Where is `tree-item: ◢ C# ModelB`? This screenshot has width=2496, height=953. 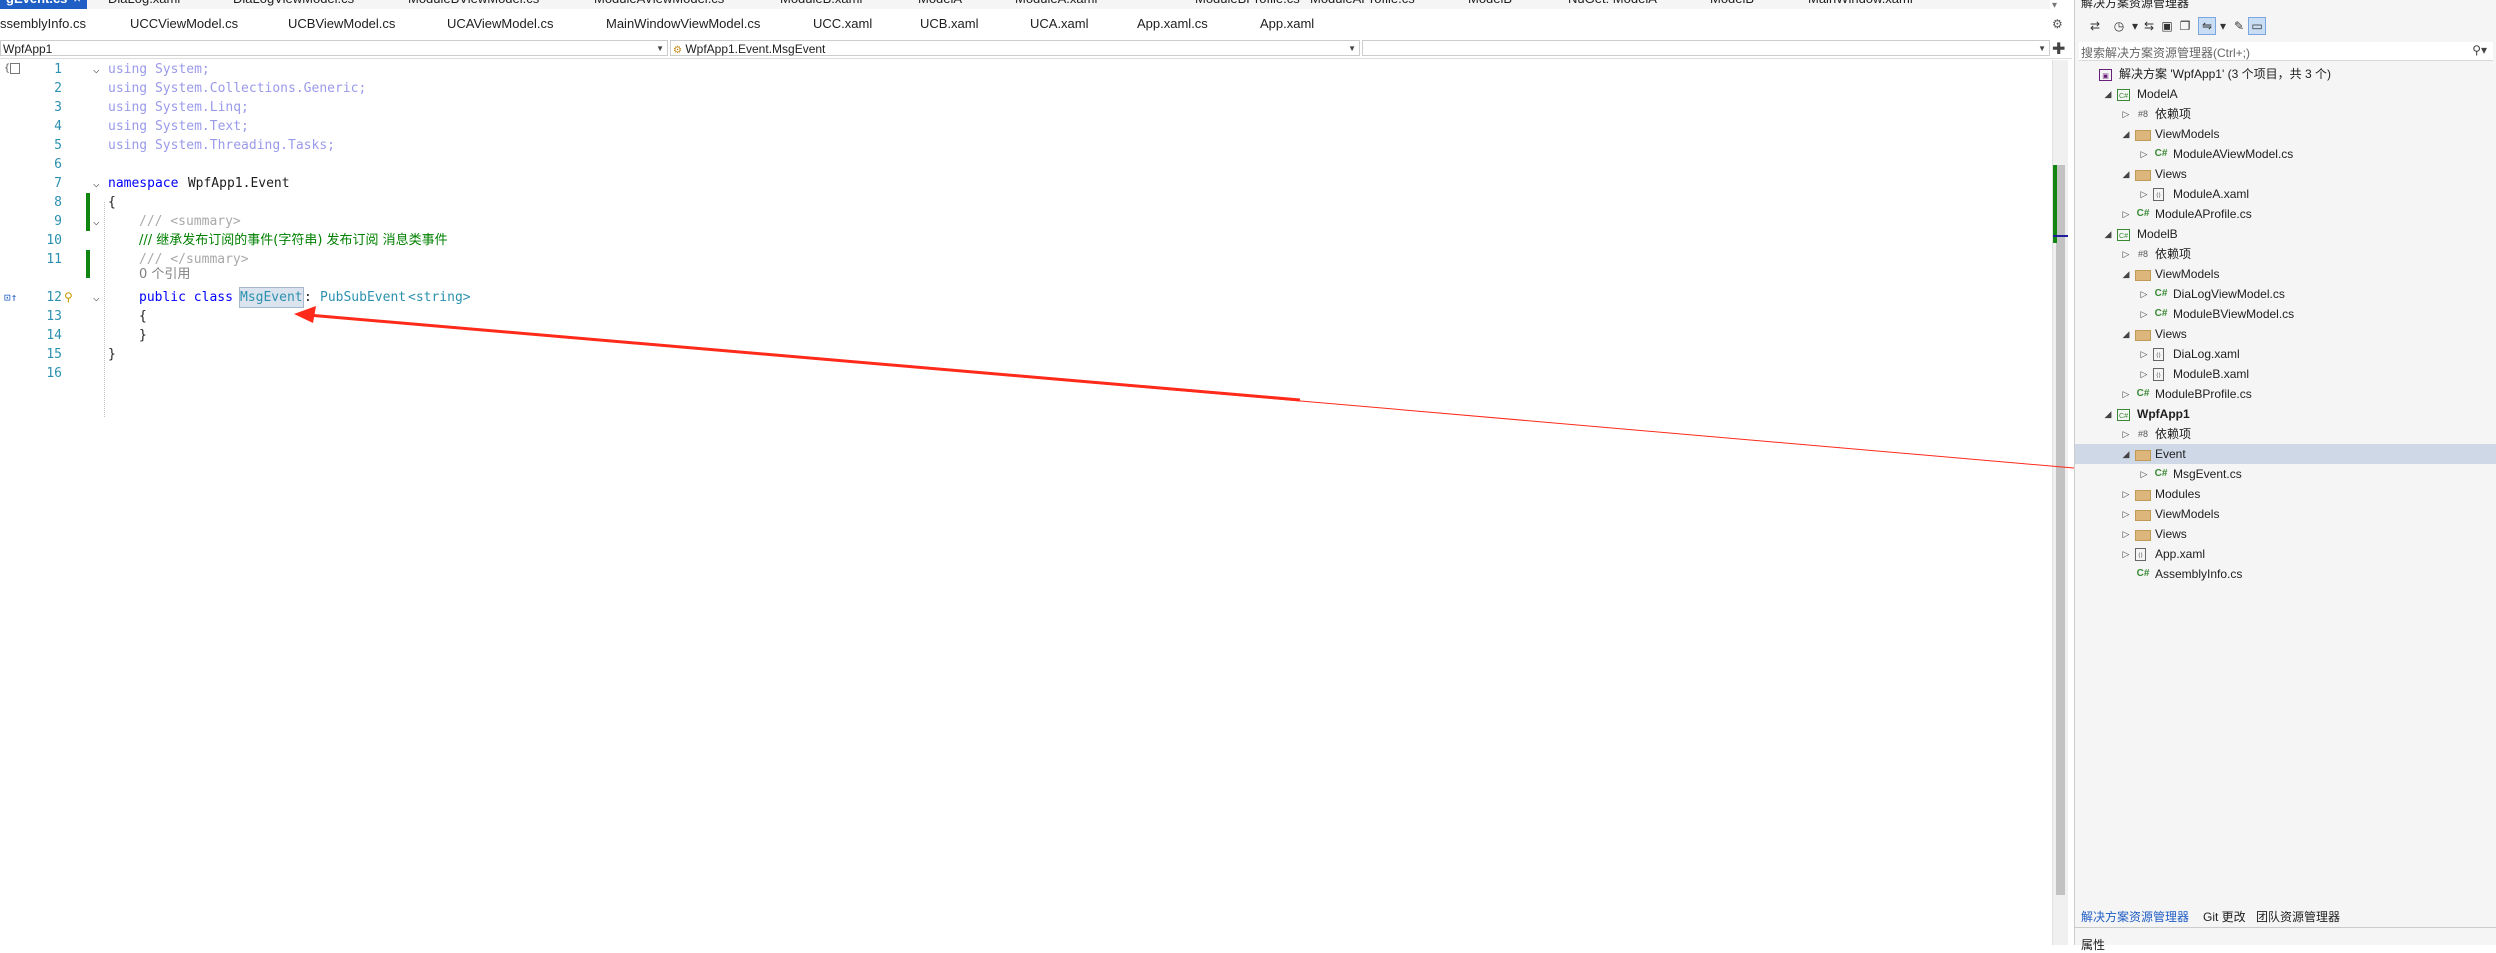 tree-item: ◢ C# ModelB is located at coordinates (2285, 234).